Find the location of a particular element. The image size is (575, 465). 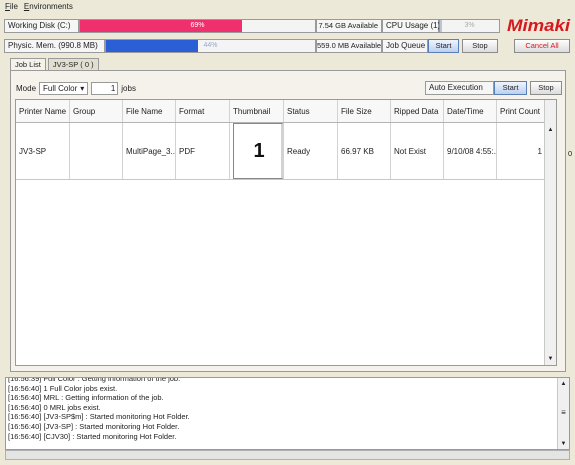

job-queue-stop-button: Stop is located at coordinates (480, 46).